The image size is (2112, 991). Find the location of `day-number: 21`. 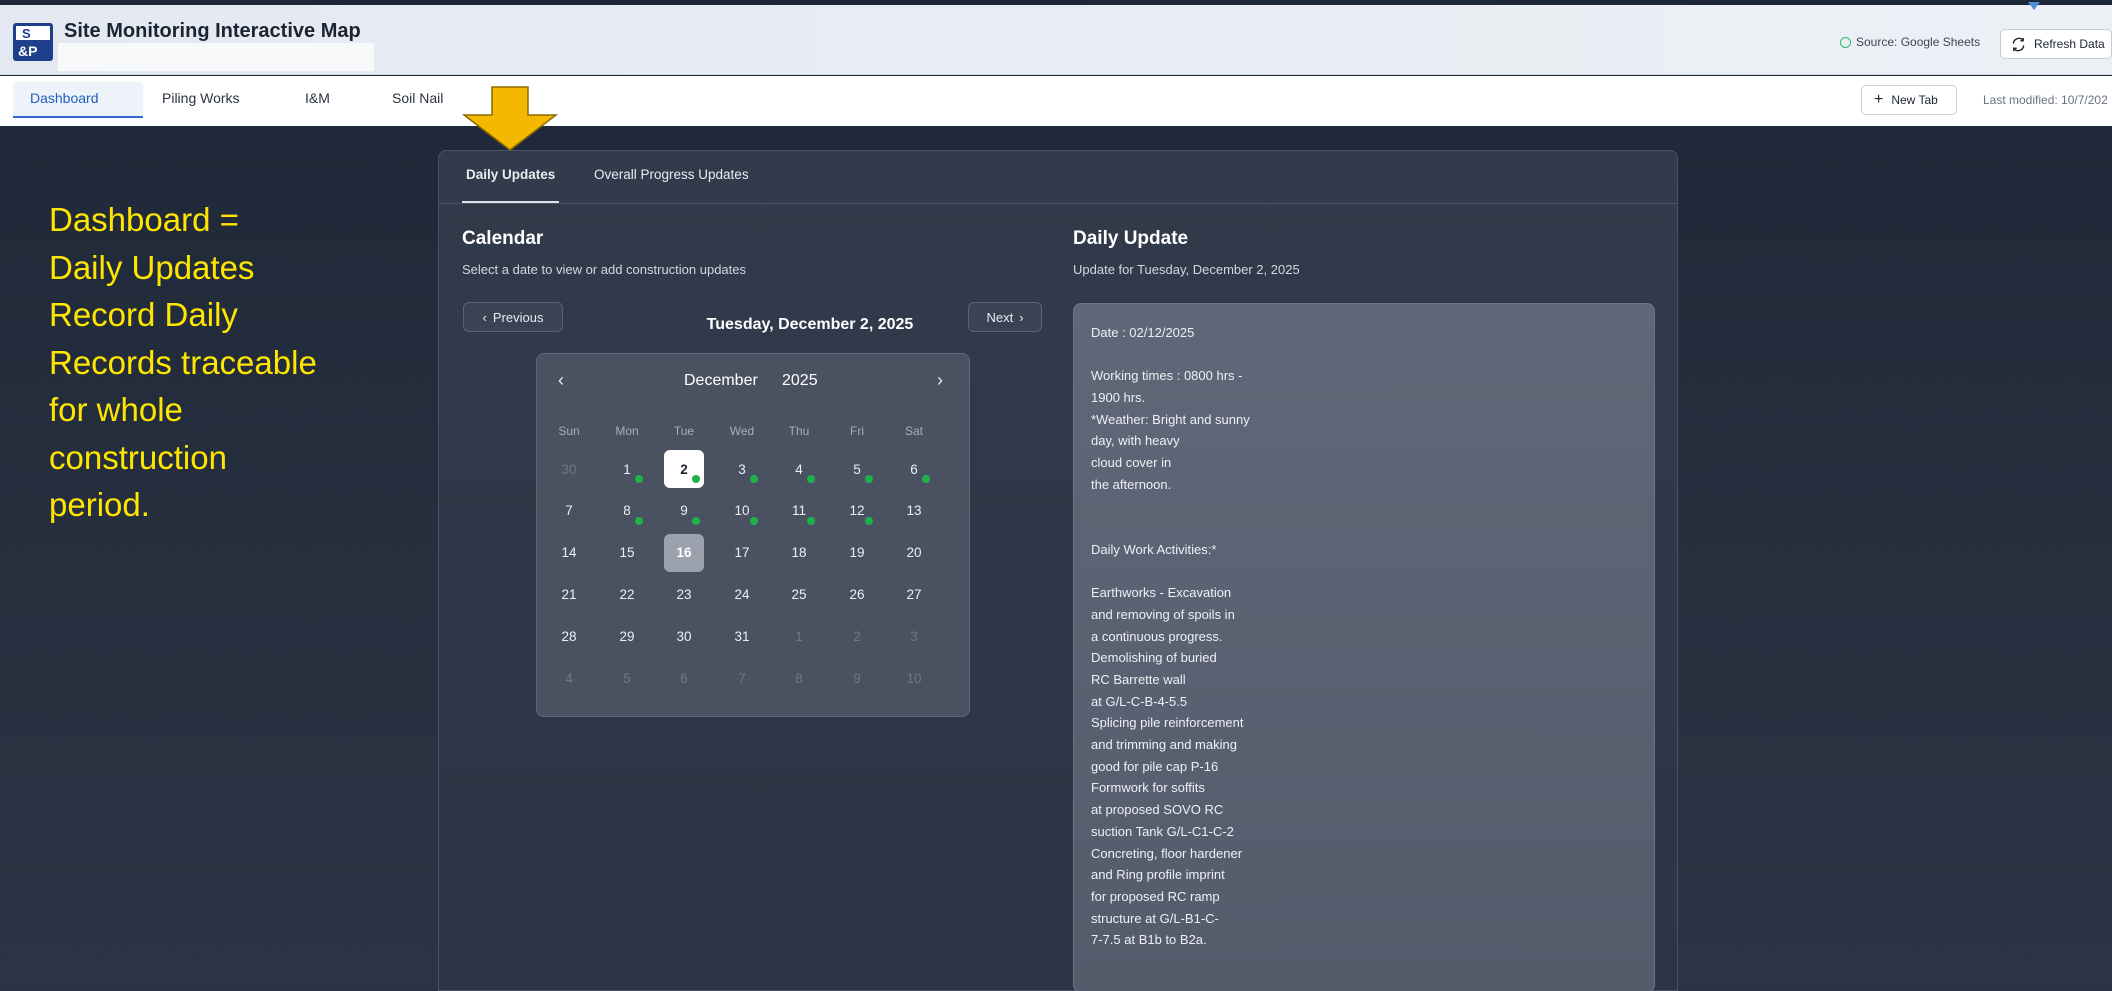

day-number: 21 is located at coordinates (569, 594).